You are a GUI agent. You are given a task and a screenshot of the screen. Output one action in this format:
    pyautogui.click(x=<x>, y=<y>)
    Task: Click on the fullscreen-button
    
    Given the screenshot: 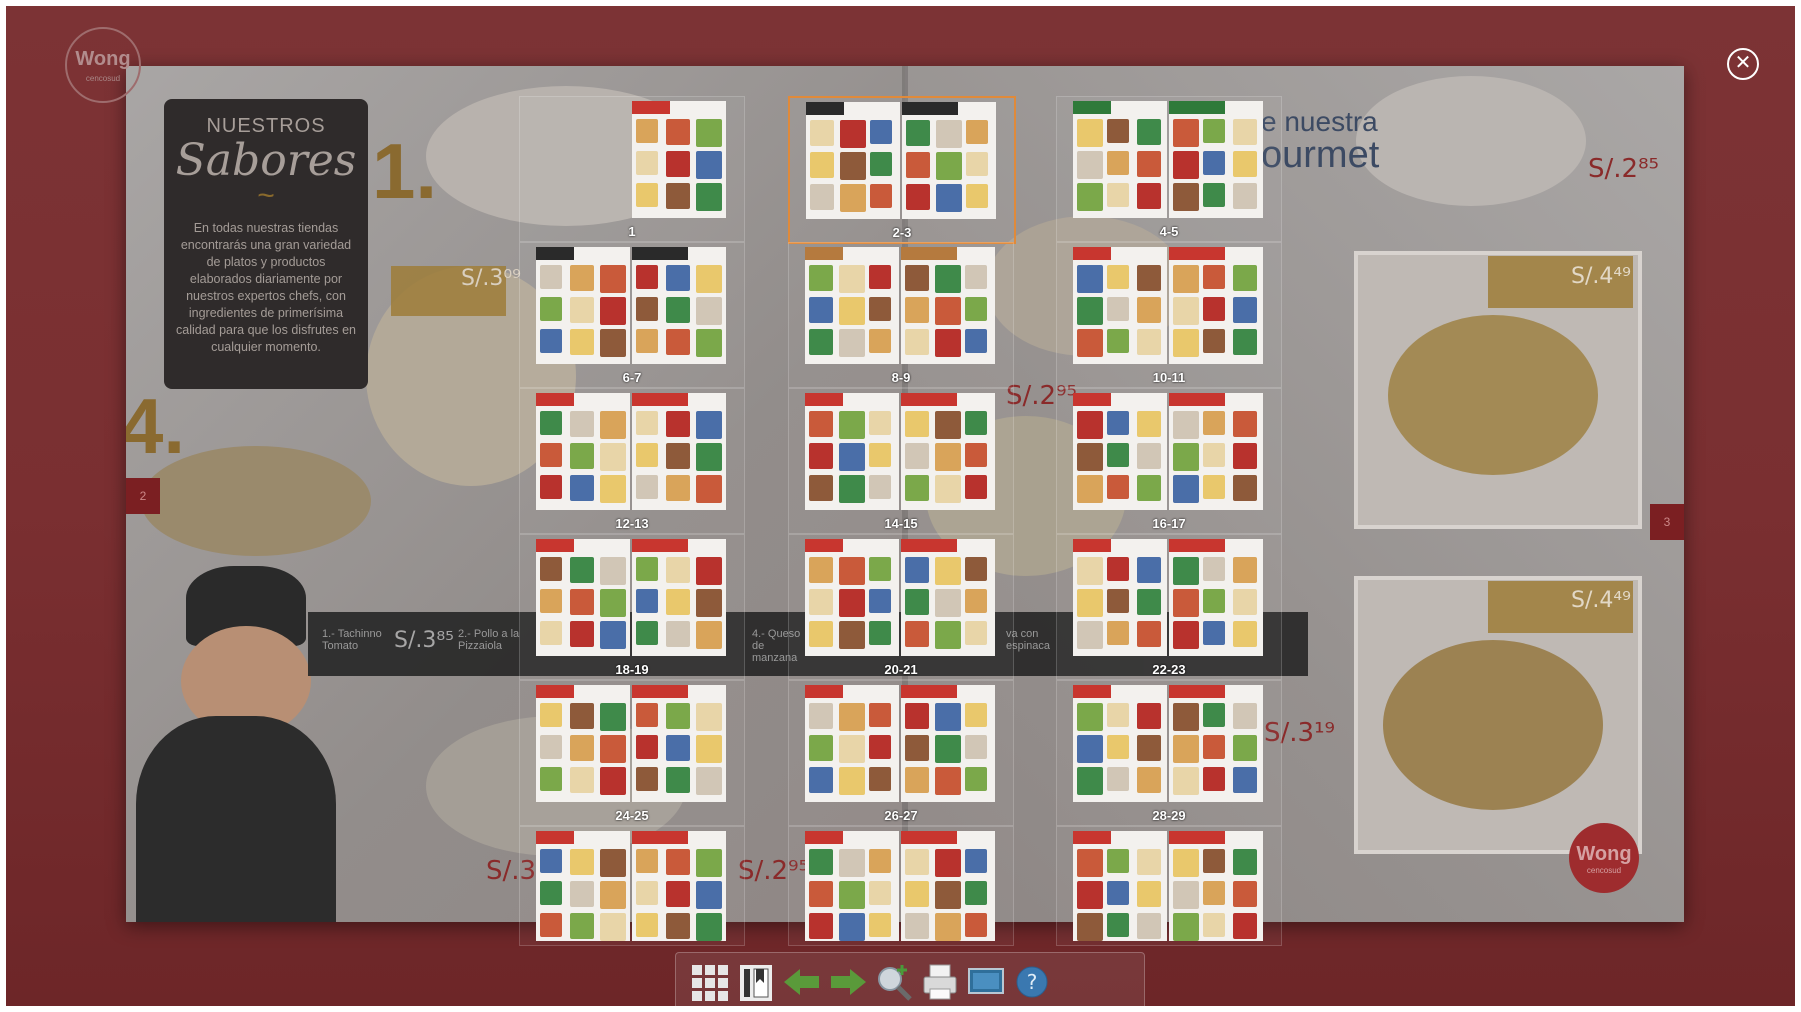 What is the action you would take?
    pyautogui.click(x=986, y=982)
    